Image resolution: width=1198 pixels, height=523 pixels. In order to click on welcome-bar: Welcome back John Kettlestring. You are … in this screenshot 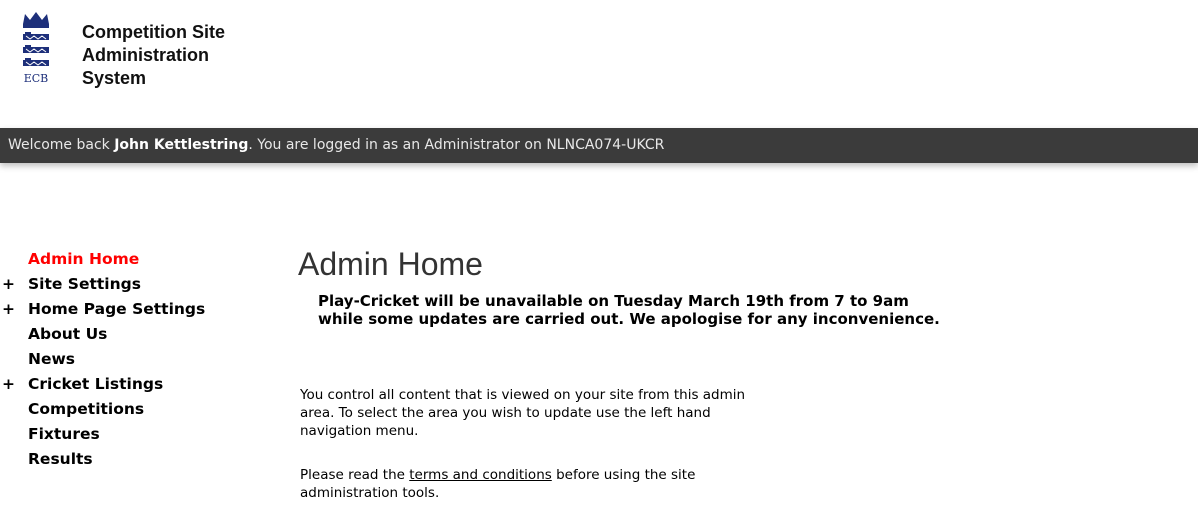, I will do `click(599, 145)`.